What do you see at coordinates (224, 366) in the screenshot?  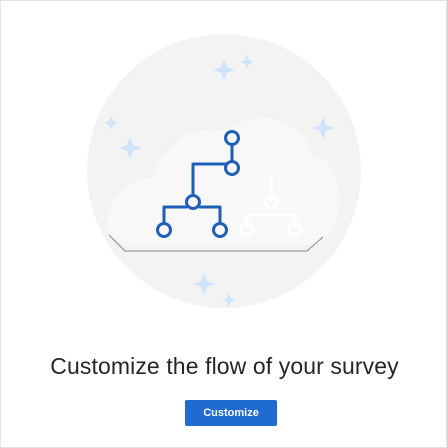 I see `page-title: Customize the flow of your survey` at bounding box center [224, 366].